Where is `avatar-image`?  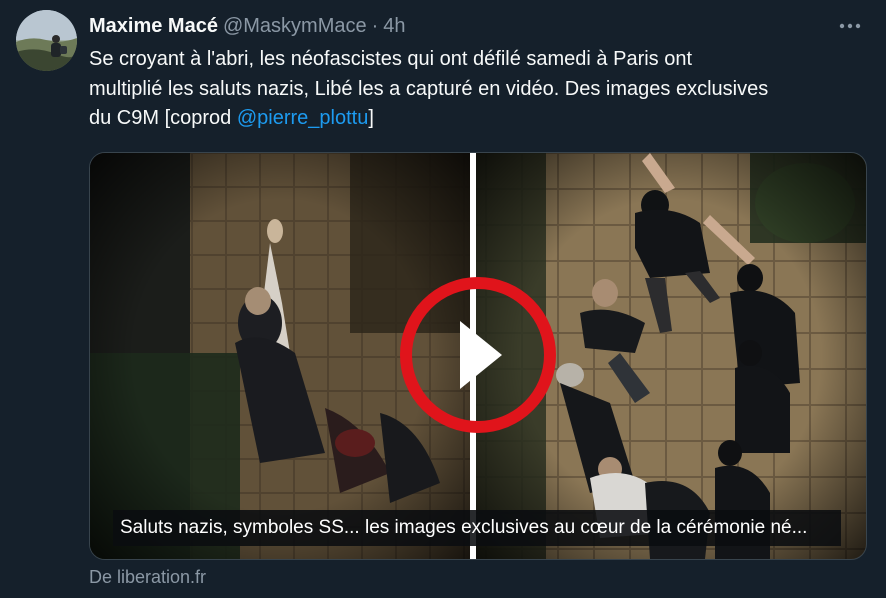 avatar-image is located at coordinates (46, 40).